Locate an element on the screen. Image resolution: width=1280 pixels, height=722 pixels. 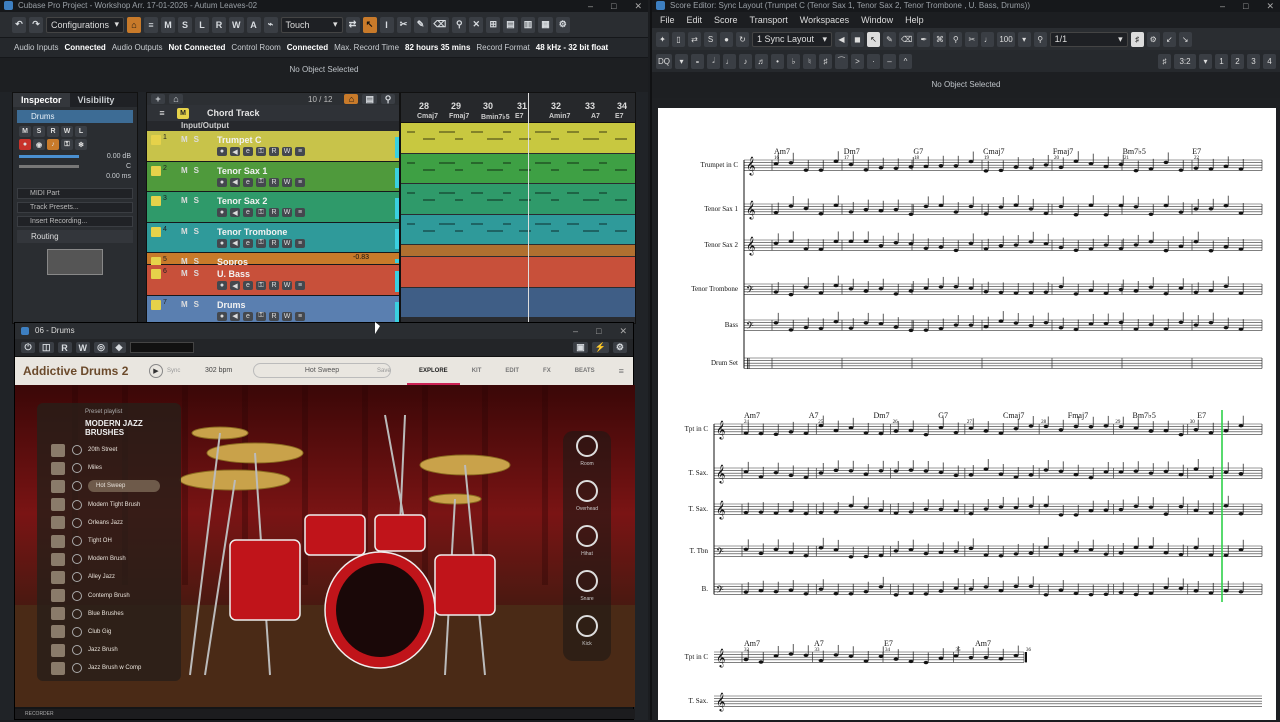
arrow-right-icon: ↘ is located at coordinates (1185, 39).